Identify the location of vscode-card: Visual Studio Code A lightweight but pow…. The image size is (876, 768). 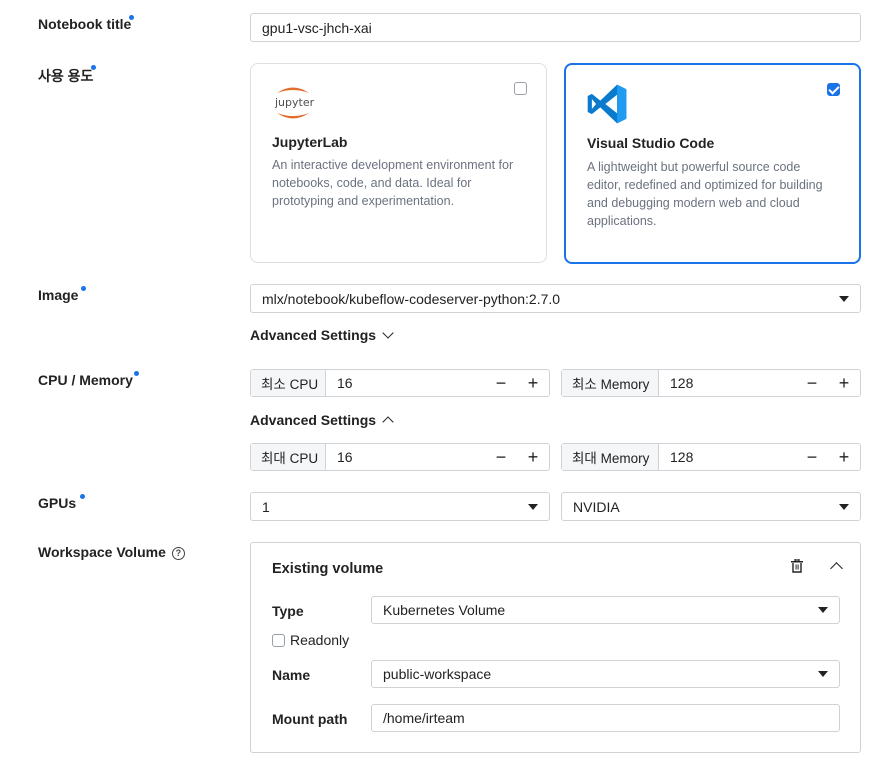
(712, 163).